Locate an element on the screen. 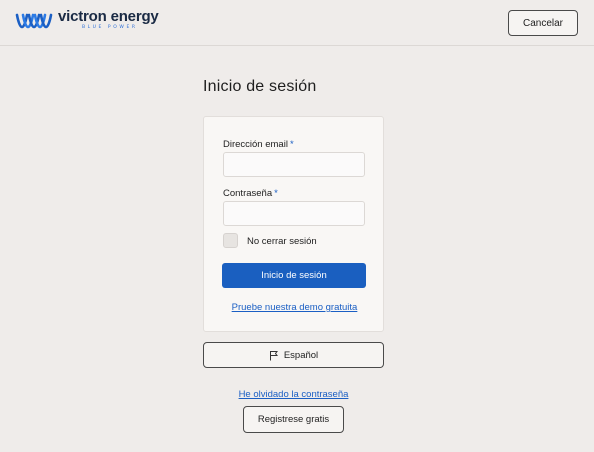 Image resolution: width=594 pixels, height=452 pixels. login-submit-button: Inicio de sesión is located at coordinates (294, 275).